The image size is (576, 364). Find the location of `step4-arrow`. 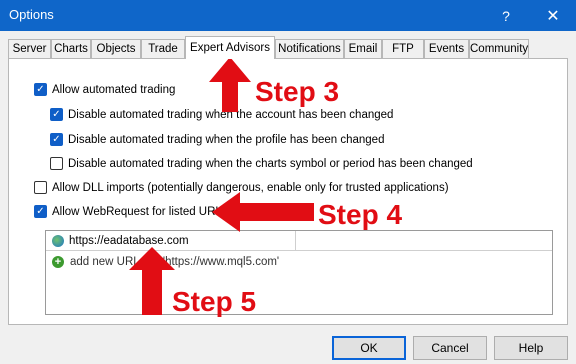

step4-arrow is located at coordinates (263, 212).